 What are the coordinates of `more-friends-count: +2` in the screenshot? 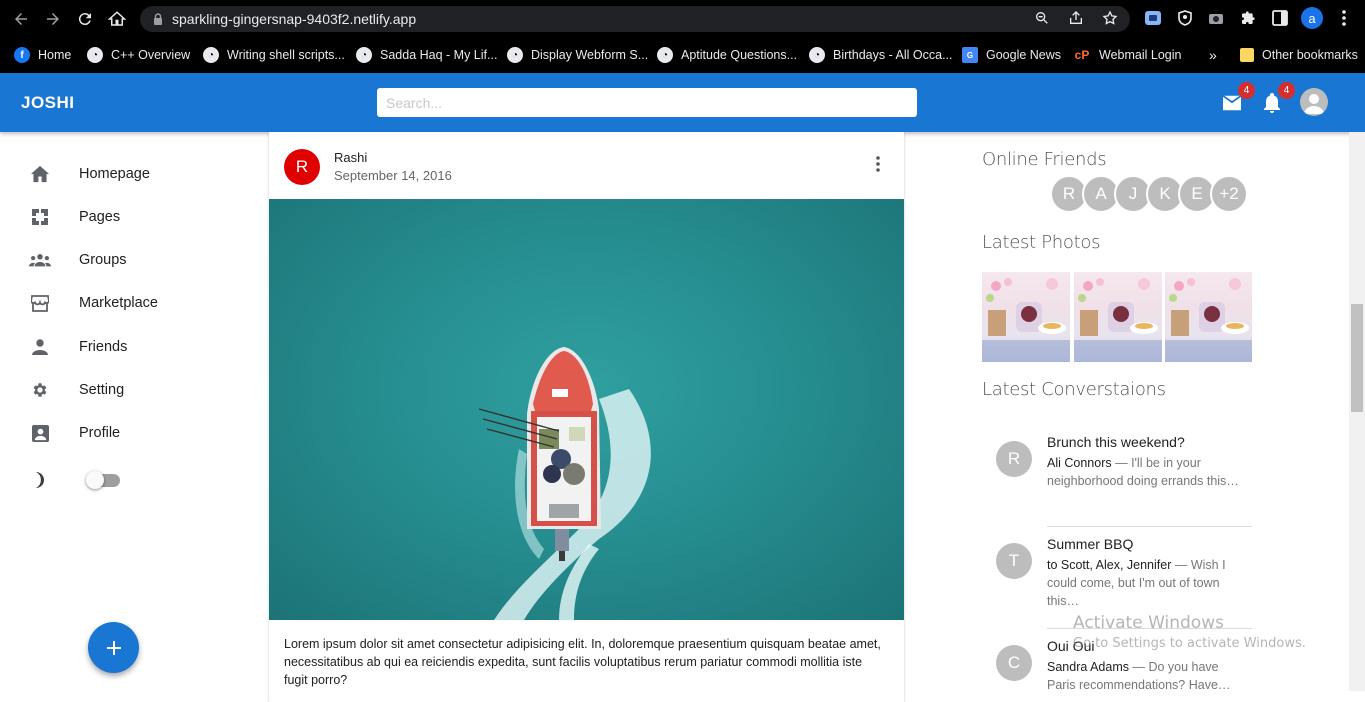 It's located at (1229, 194).